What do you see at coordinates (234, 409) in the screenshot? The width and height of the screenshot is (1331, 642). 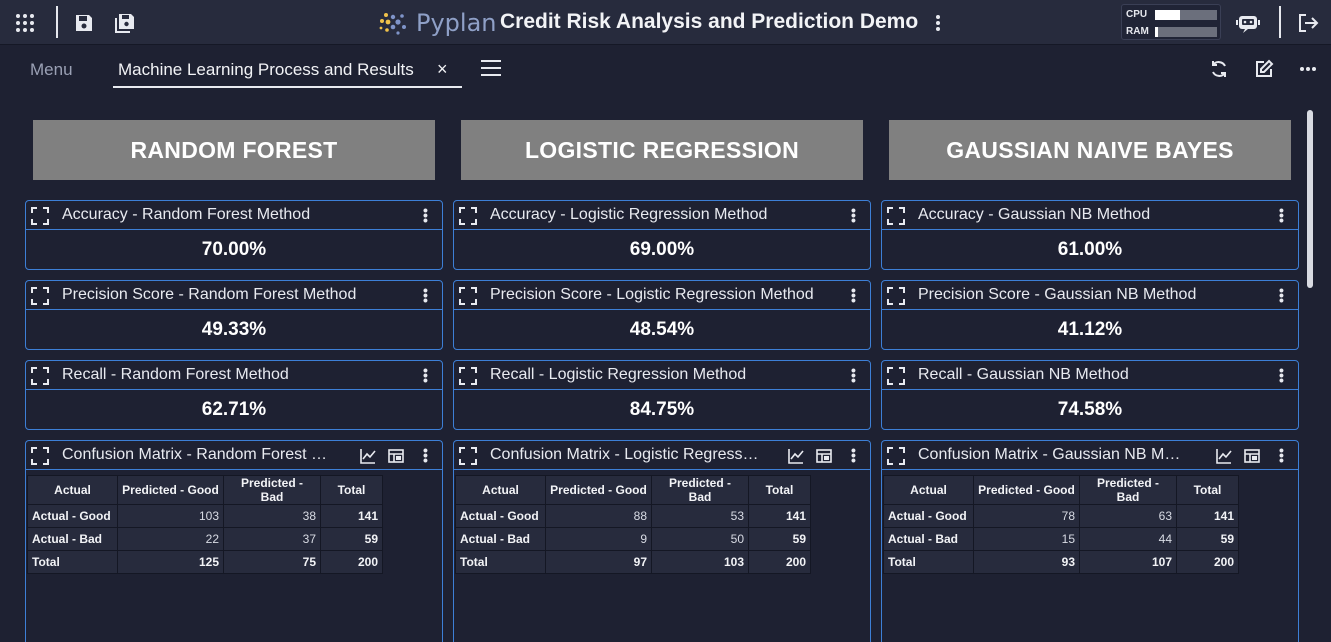 I see `card-value: 62.71%` at bounding box center [234, 409].